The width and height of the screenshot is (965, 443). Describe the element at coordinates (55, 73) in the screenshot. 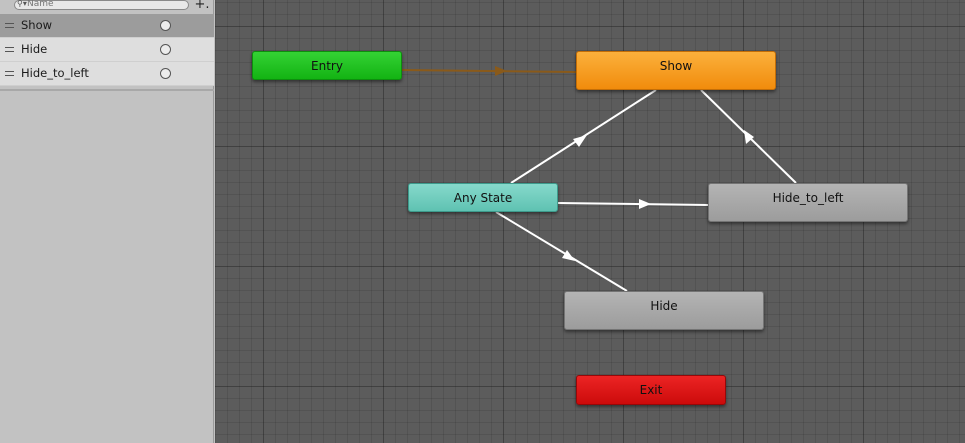

I see `parameter-name: Hide_to_left` at that location.